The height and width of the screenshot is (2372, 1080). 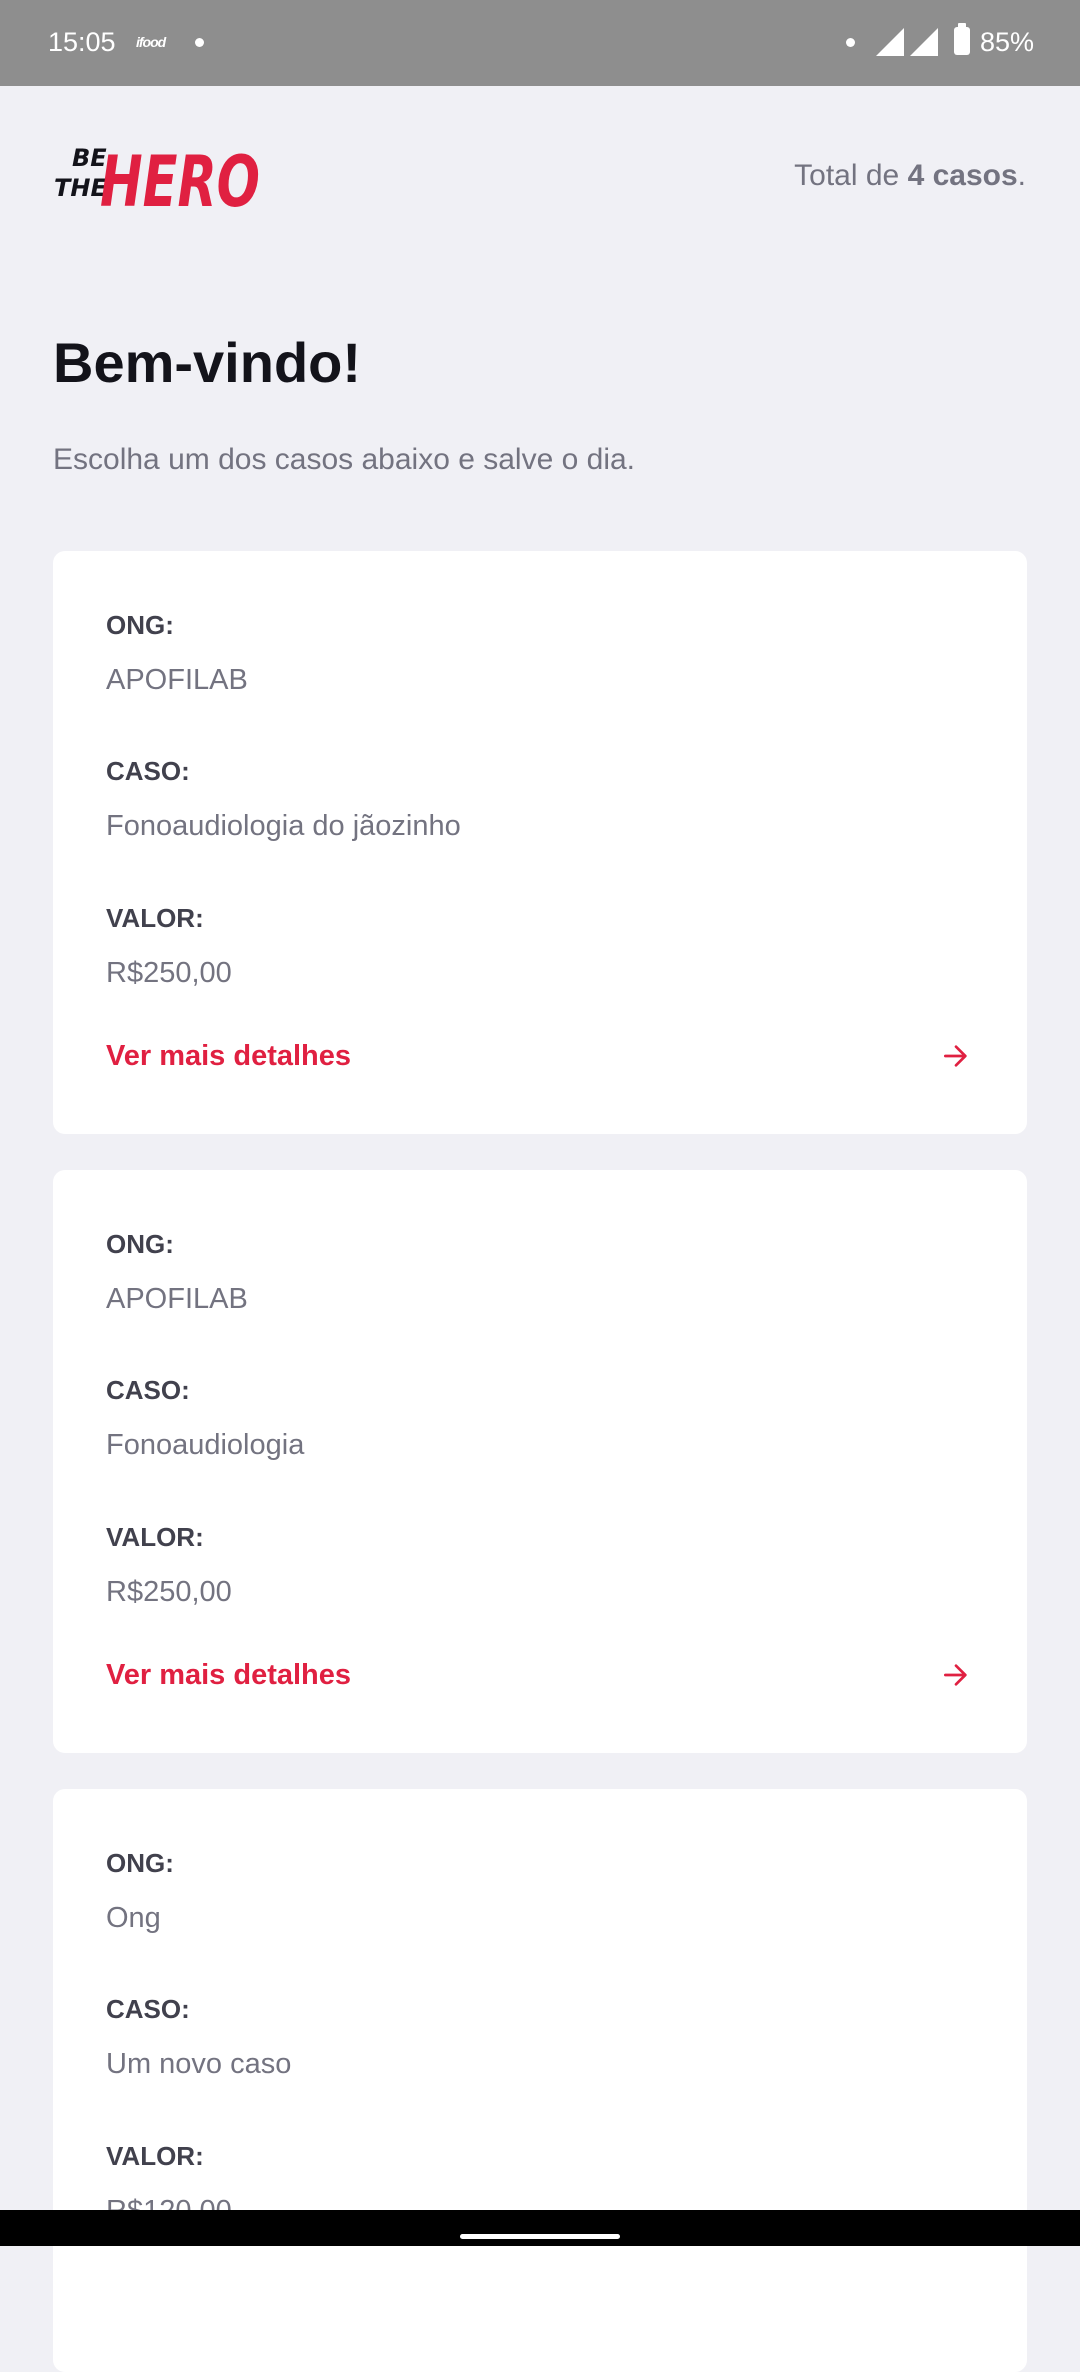 I want to click on total-suffix: ., so click(x=1021, y=175).